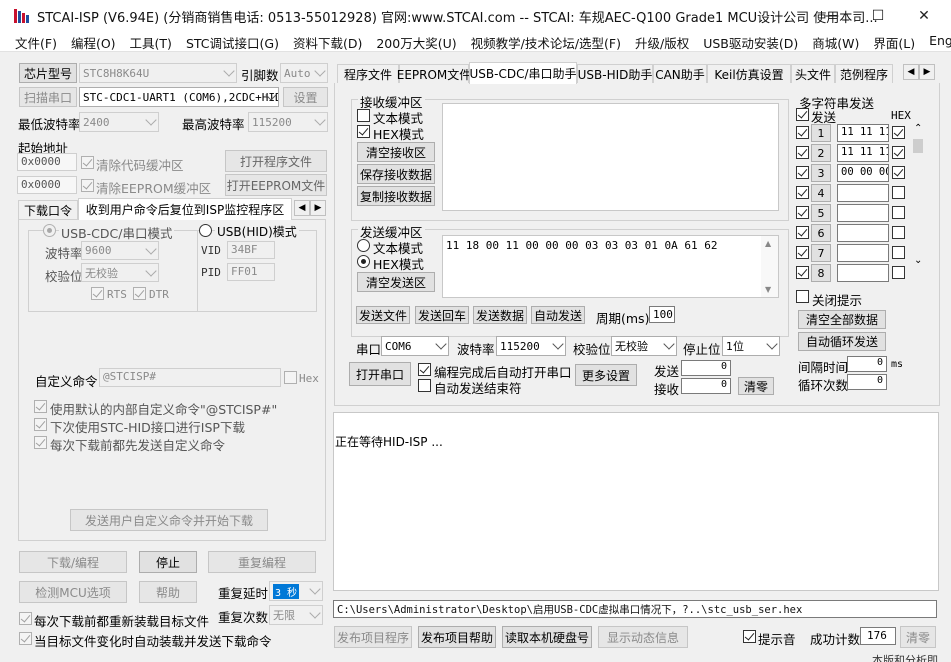 This screenshot has height=662, width=951. I want to click on maximize-button: ☐, so click(878, 15).